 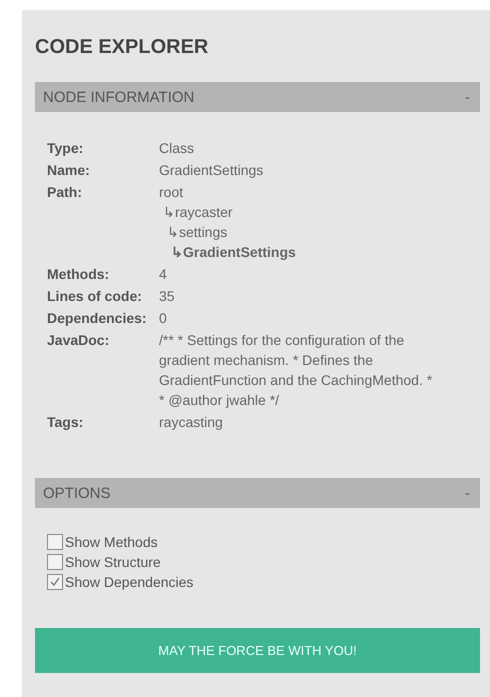 What do you see at coordinates (118, 97) in the screenshot?
I see `section-title: NODE INFORMATION` at bounding box center [118, 97].